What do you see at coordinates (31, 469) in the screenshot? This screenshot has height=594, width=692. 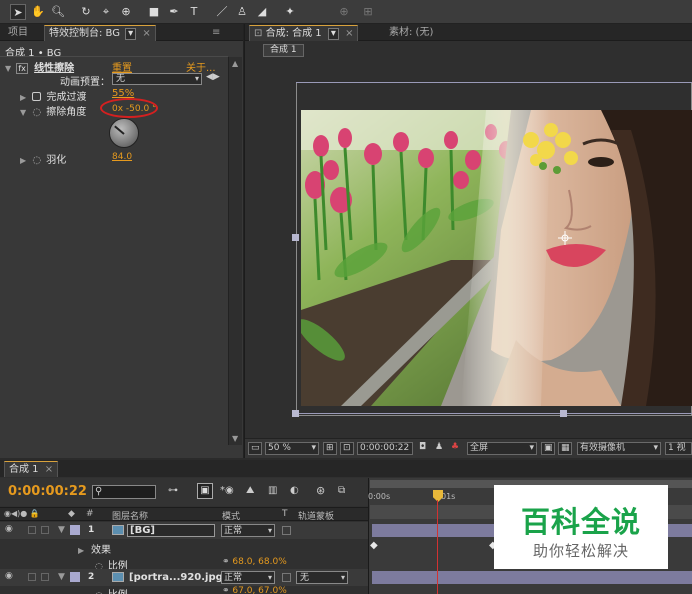 I see `tab-timeline-comp: 合成 1 ×` at bounding box center [31, 469].